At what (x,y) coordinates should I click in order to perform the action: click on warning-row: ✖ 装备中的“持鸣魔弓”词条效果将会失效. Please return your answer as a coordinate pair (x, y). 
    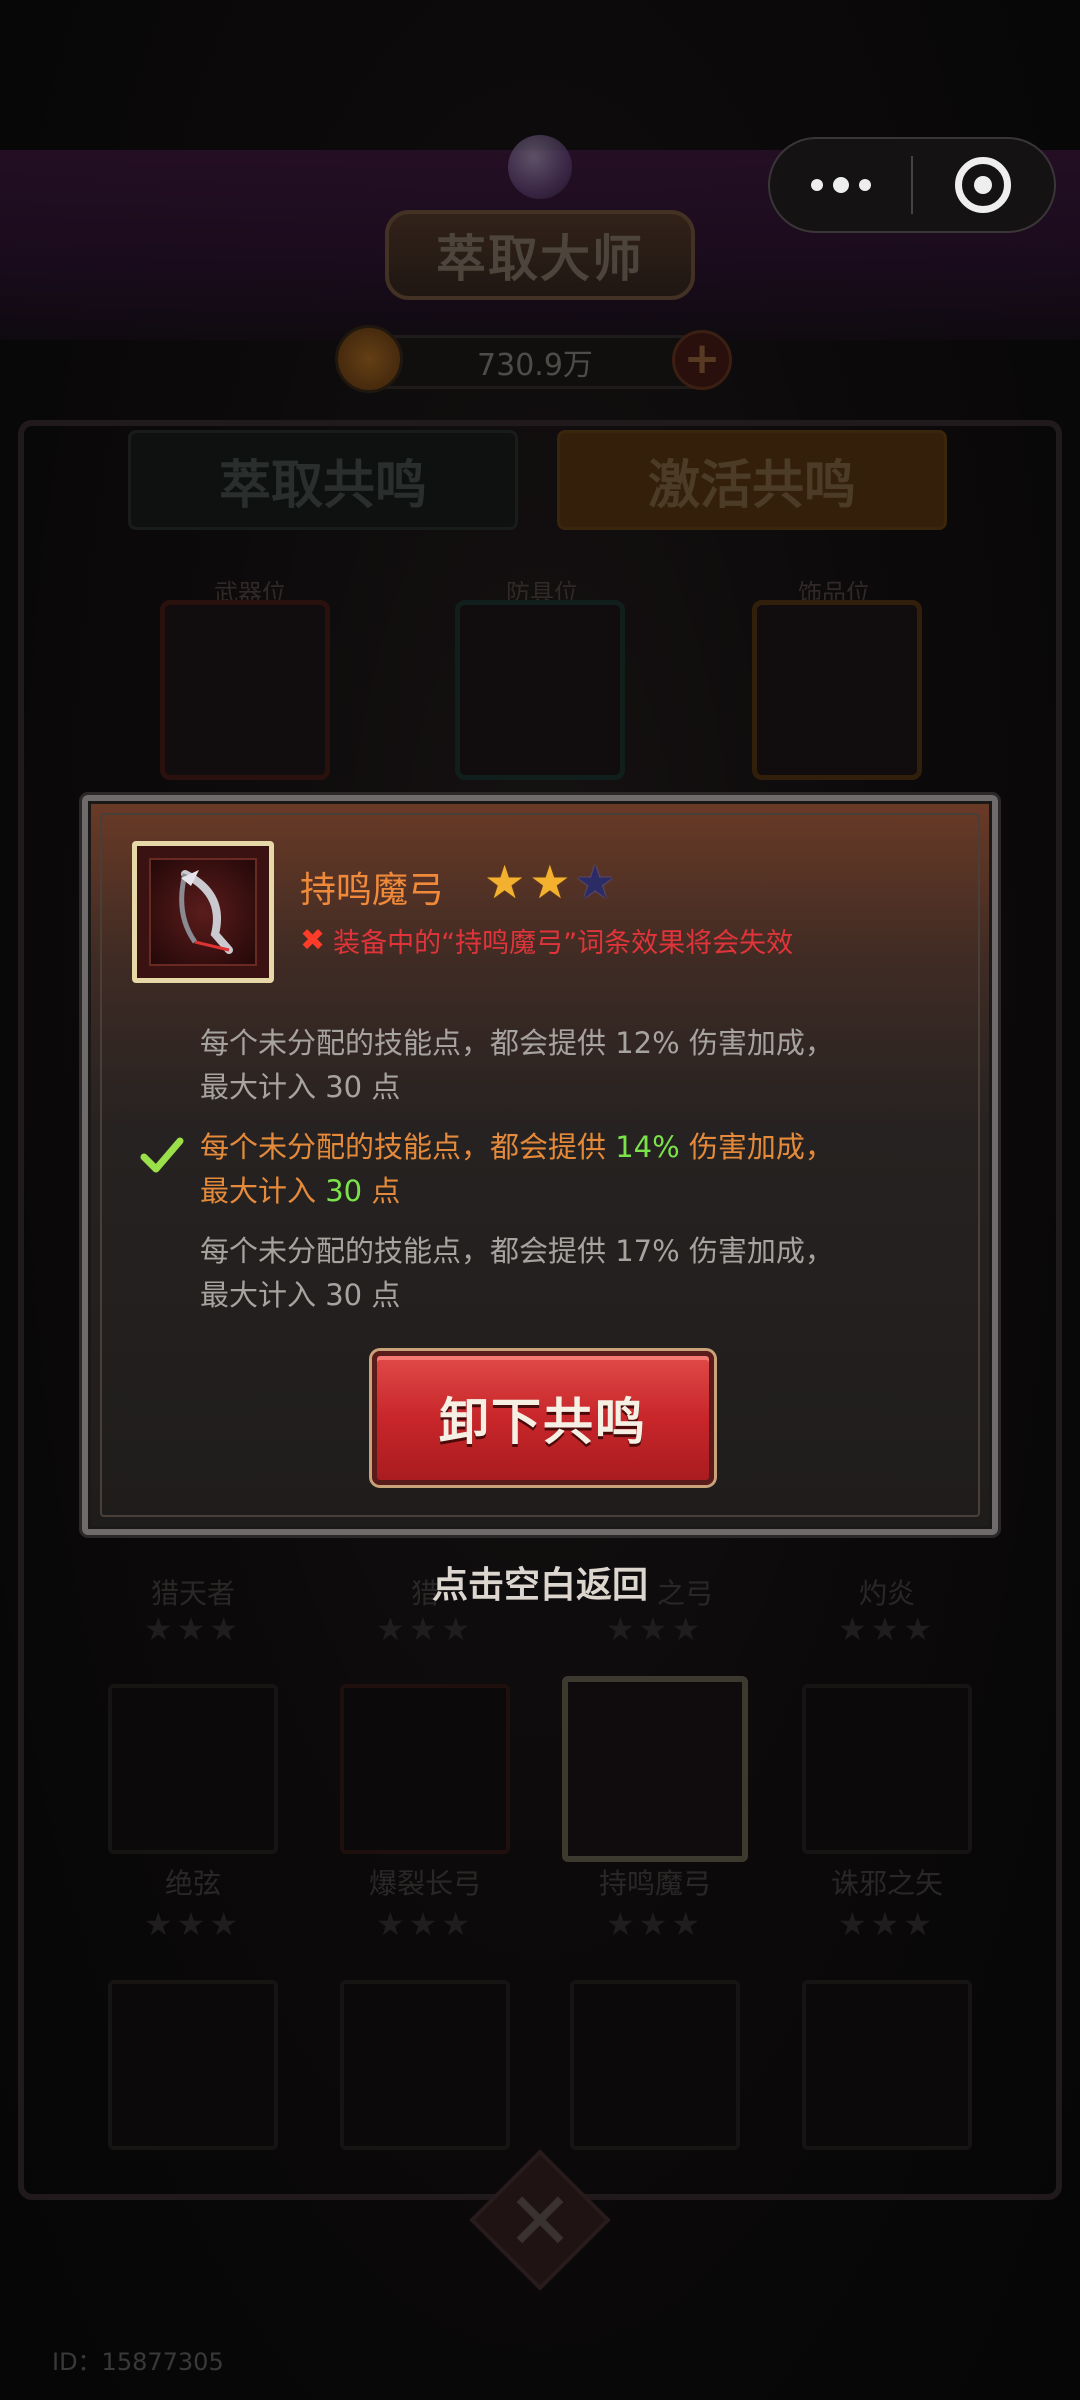
    Looking at the image, I should click on (546, 940).